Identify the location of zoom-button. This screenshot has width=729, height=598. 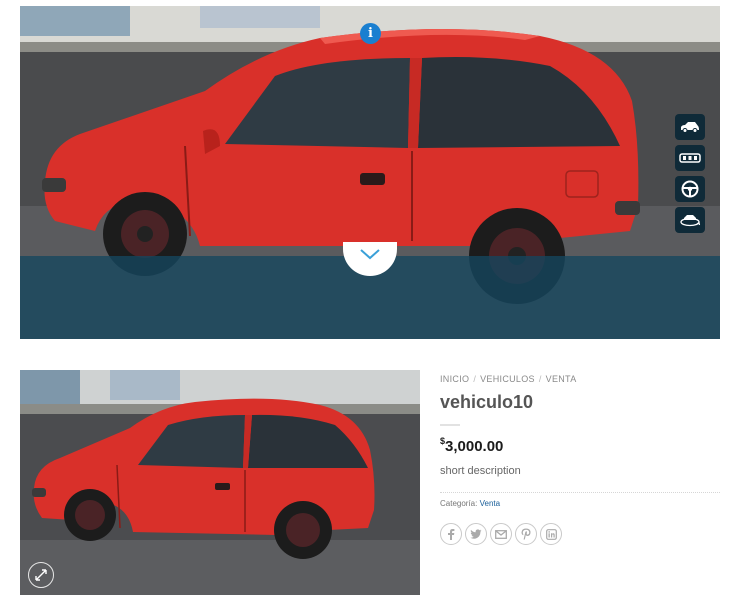
(41, 575).